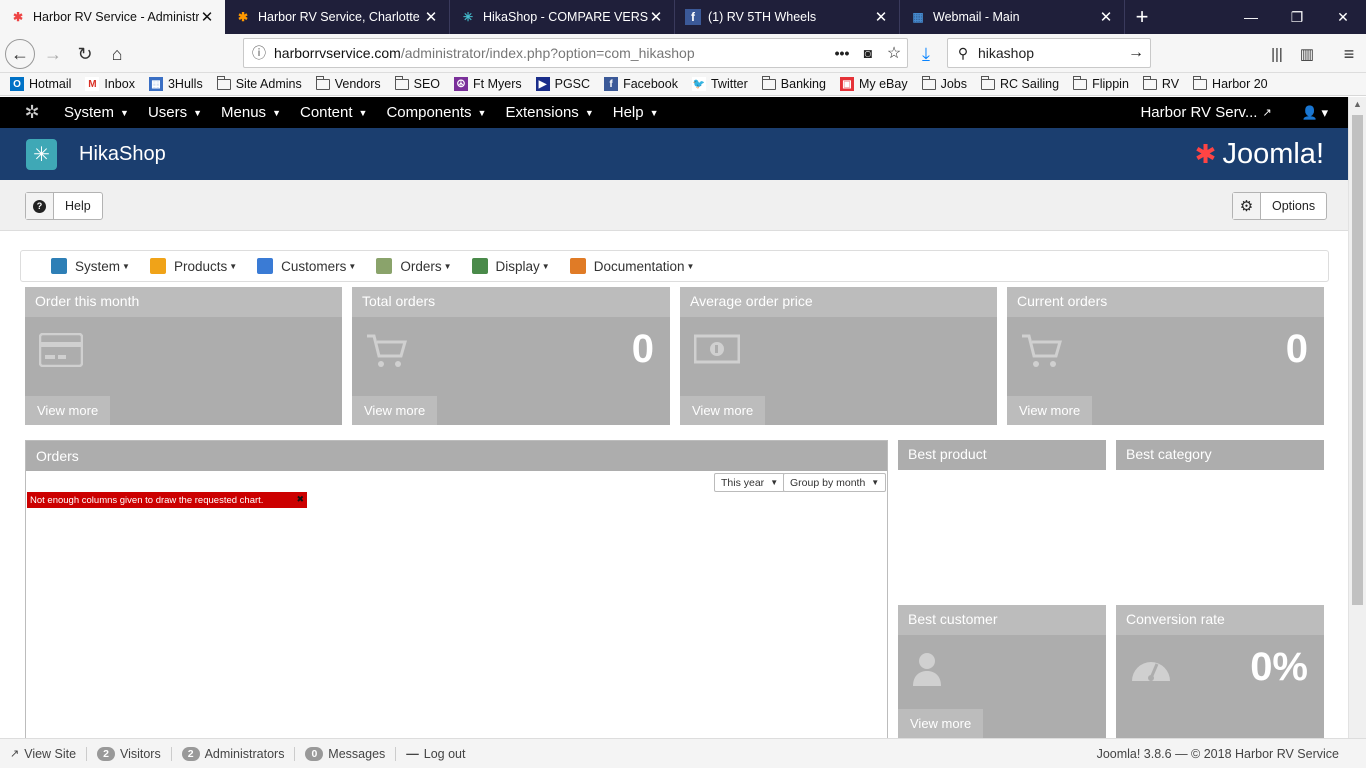 This screenshot has width=1366, height=768. Describe the element at coordinates (116, 17) in the screenshot. I see `tab-title: Harbor RV Service - Administra` at that location.